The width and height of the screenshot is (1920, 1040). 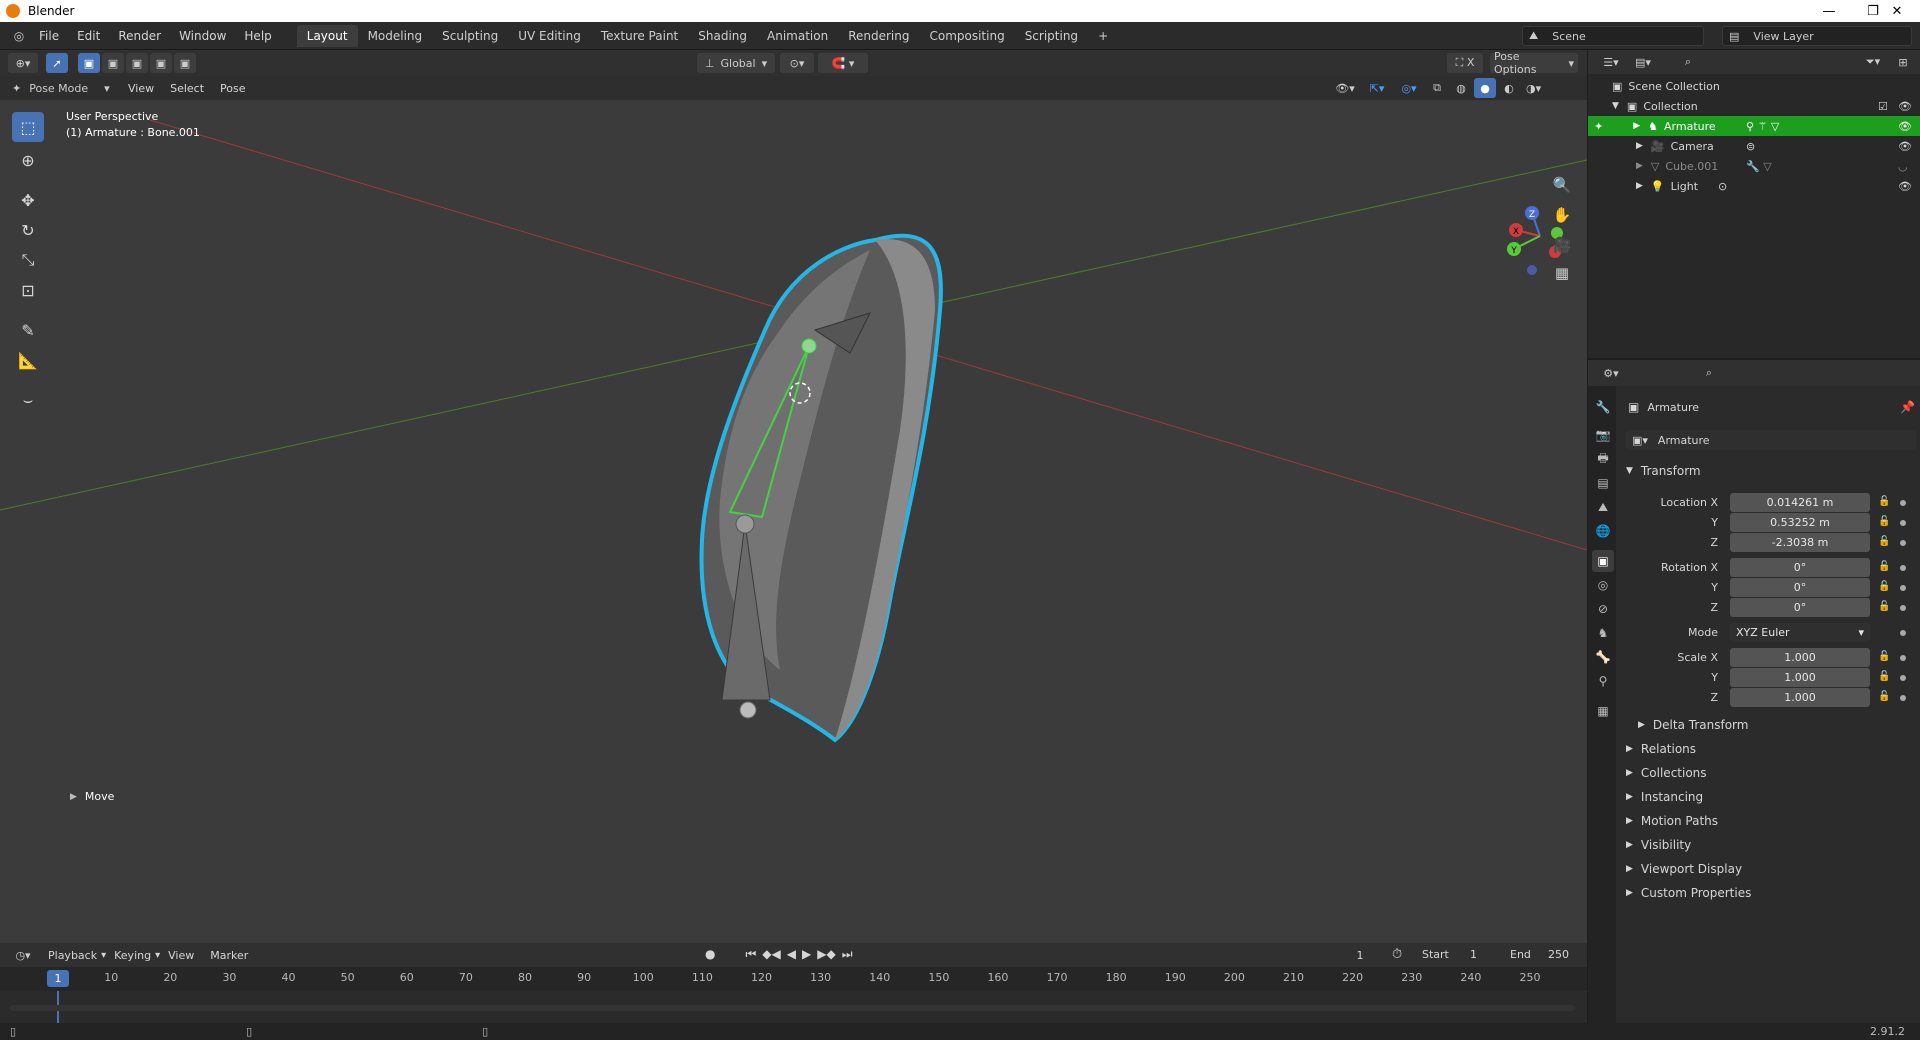 What do you see at coordinates (1603, 681) in the screenshot?
I see `bone-constraint-tab-icon: ⚲` at bounding box center [1603, 681].